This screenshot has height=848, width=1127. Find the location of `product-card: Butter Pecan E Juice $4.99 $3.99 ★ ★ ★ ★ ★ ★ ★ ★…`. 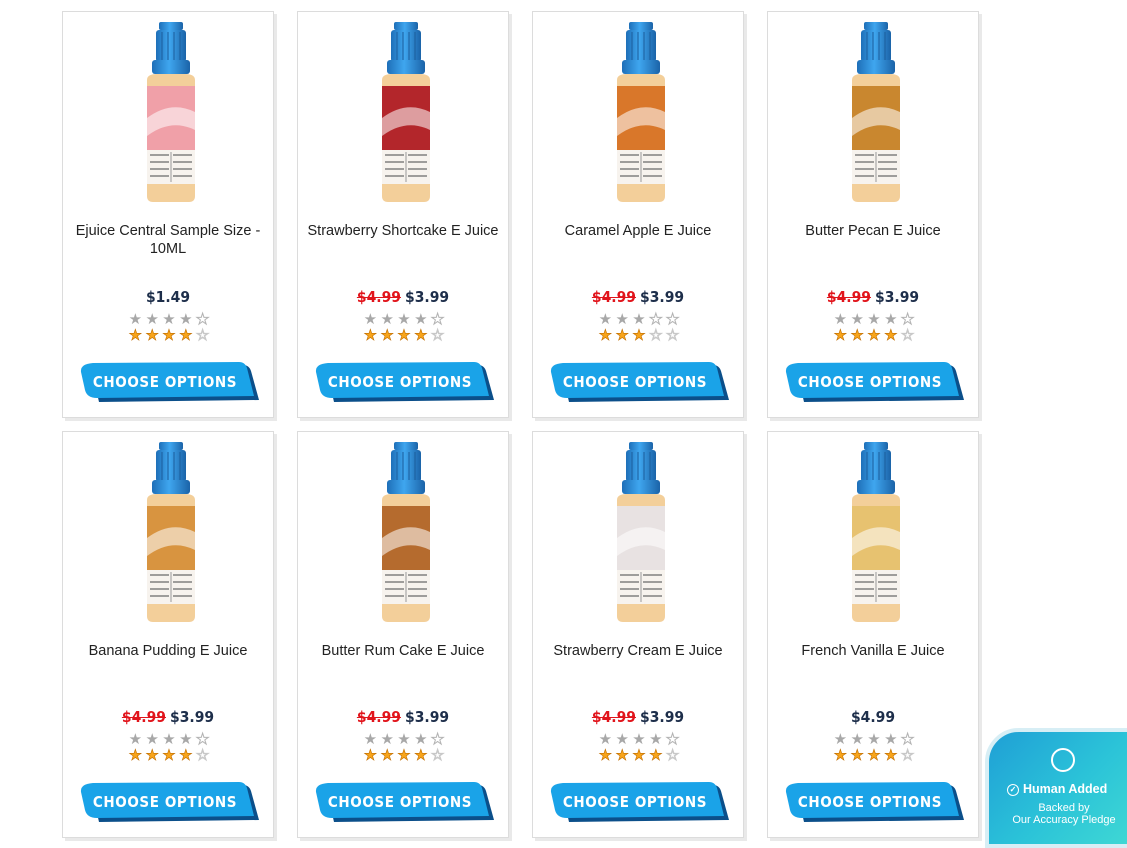

product-card: Butter Pecan E Juice $4.99 $3.99 ★ ★ ★ ★ ★ ★ ★ ★… is located at coordinates (873, 214).